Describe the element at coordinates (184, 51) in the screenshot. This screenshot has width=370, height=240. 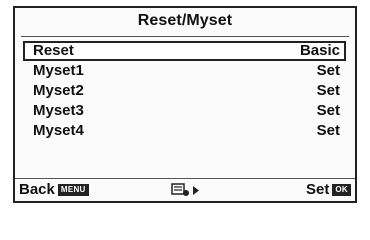
I see `menu-item-reset: Reset Basic` at that location.